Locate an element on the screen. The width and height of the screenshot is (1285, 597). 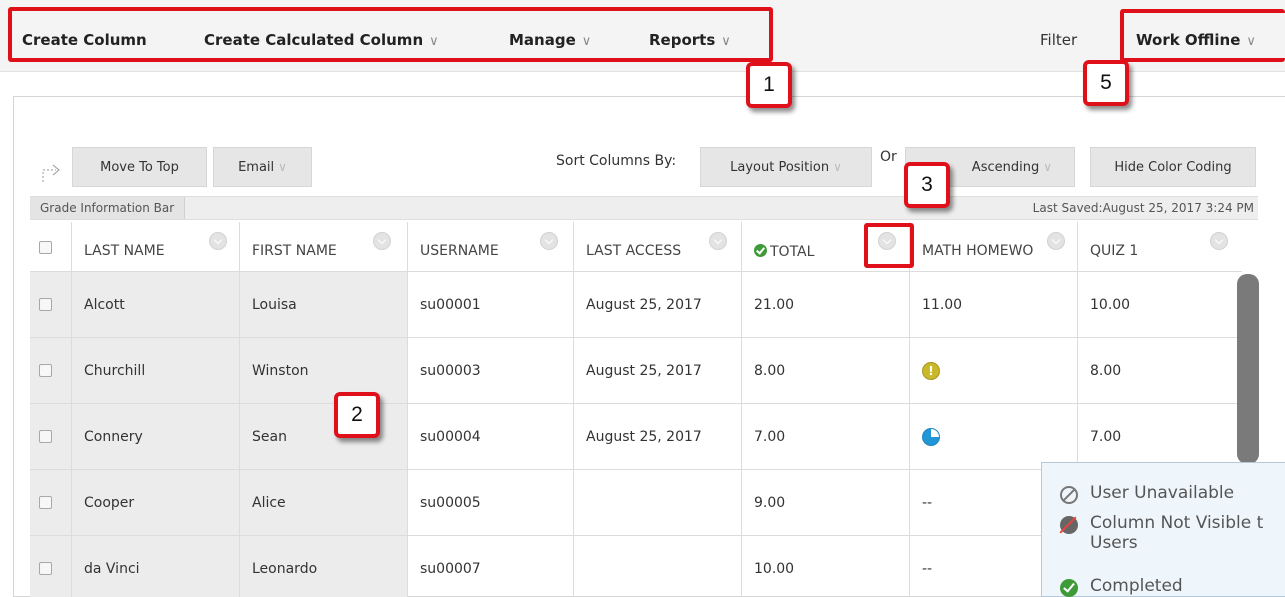
ascending-label: Ascending is located at coordinates (1005, 167).